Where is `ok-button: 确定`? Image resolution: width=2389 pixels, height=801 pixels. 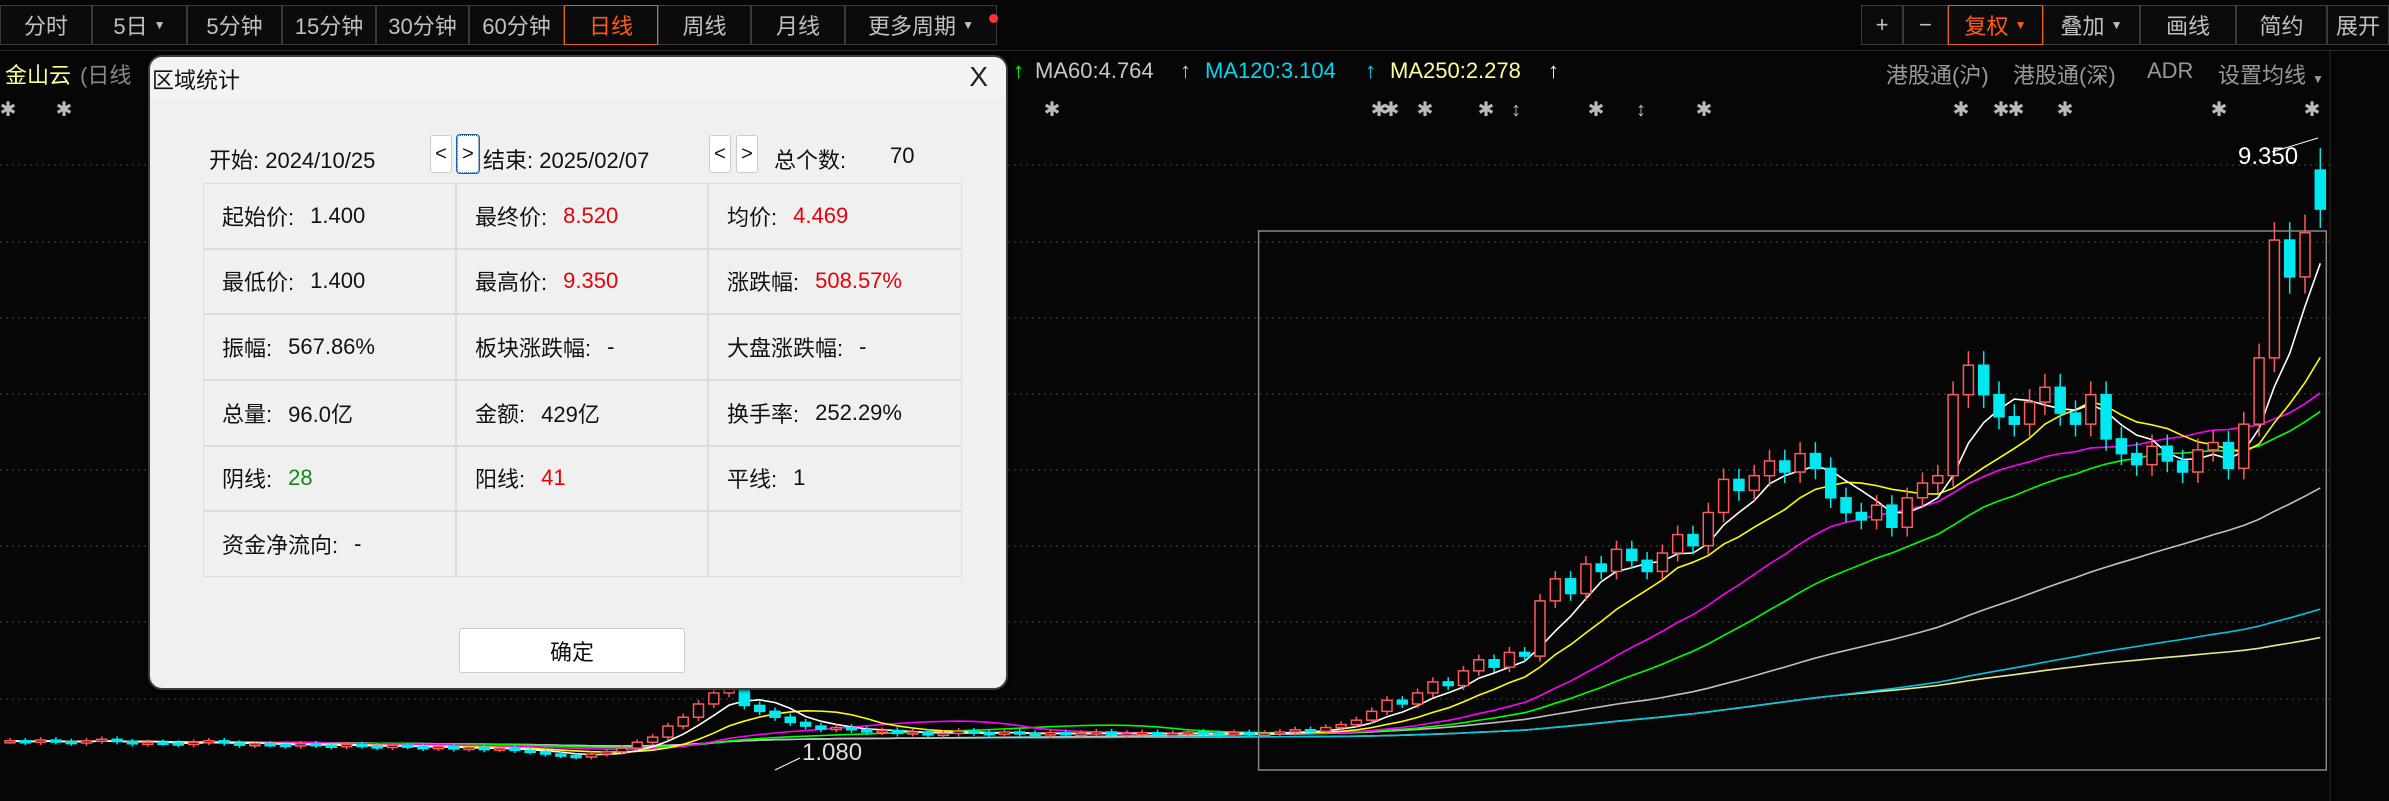
ok-button: 确定 is located at coordinates (572, 650).